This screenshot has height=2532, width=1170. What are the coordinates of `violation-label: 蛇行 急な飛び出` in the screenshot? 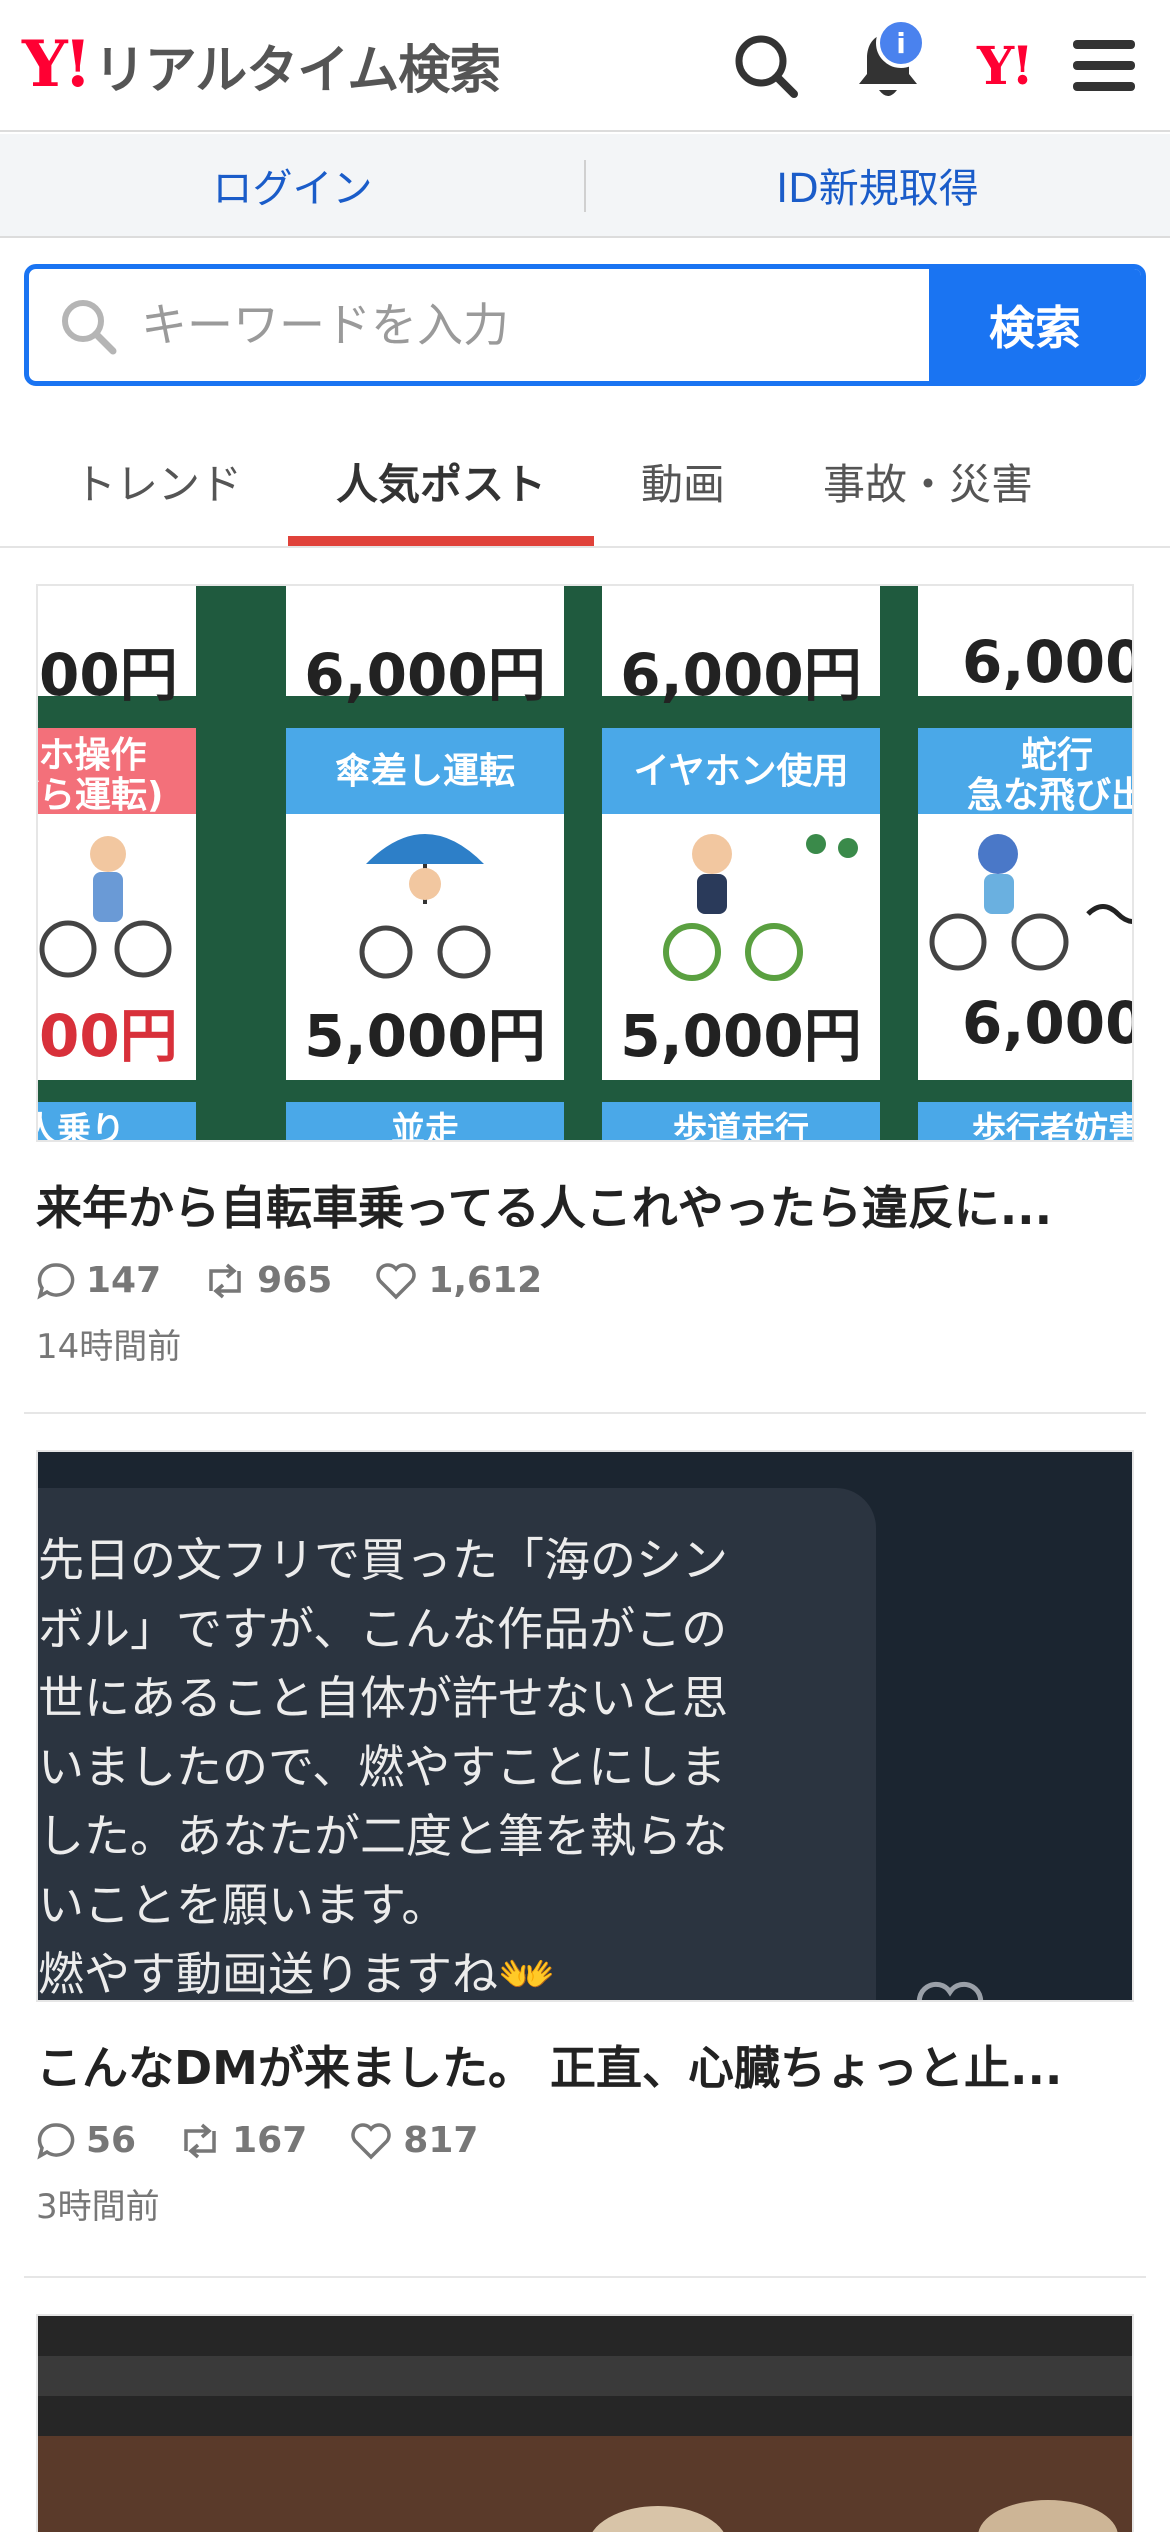 It's located at (1025, 771).